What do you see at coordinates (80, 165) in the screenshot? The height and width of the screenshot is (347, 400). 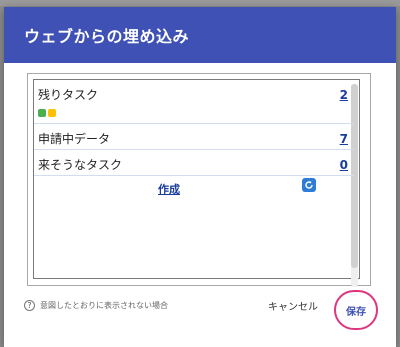 I see `row-label: 来そうなタスク` at bounding box center [80, 165].